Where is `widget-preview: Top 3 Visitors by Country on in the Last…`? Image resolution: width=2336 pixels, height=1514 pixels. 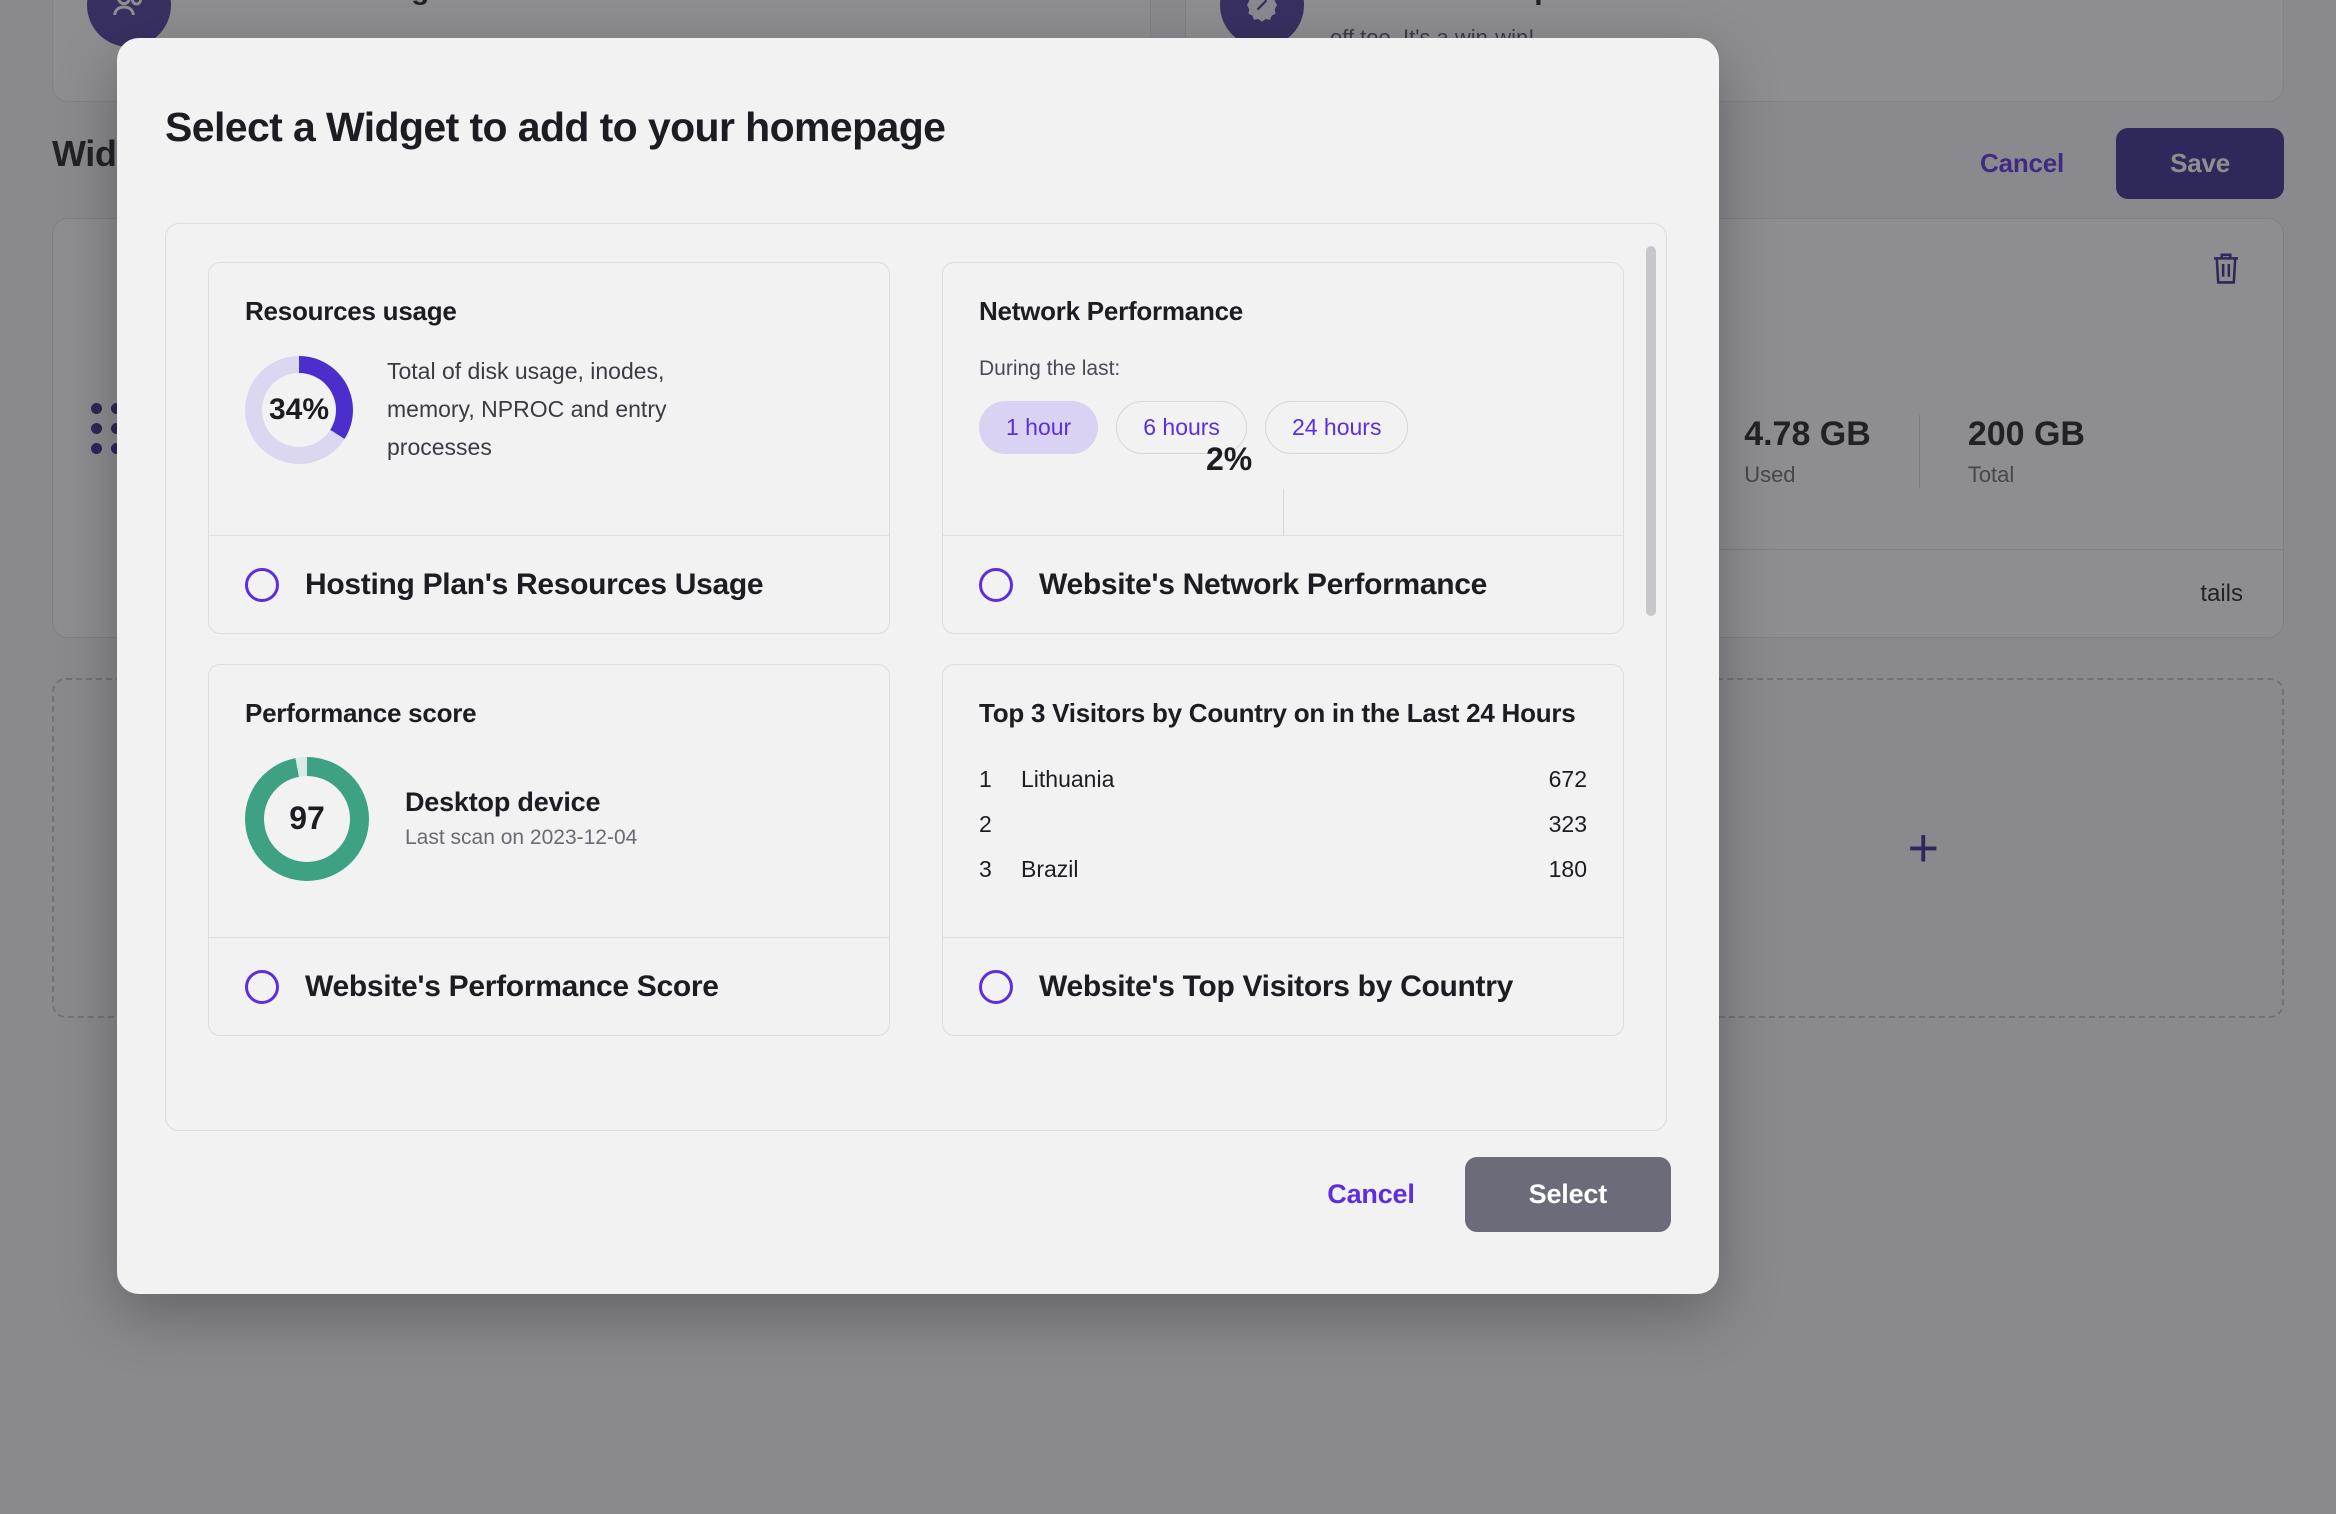 widget-preview: Top 3 Visitors by Country on in the Last… is located at coordinates (1283, 801).